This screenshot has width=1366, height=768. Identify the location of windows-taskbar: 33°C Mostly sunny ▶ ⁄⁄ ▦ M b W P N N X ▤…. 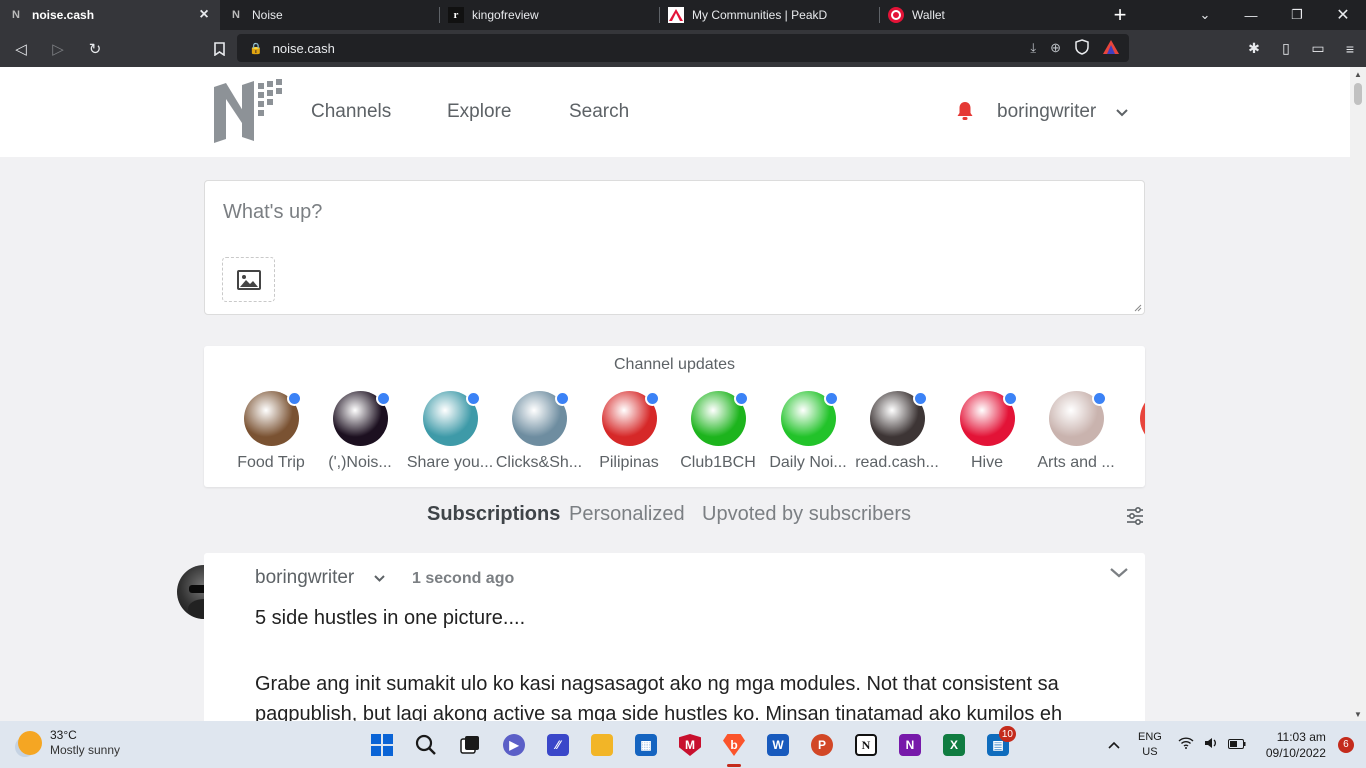
(683, 744).